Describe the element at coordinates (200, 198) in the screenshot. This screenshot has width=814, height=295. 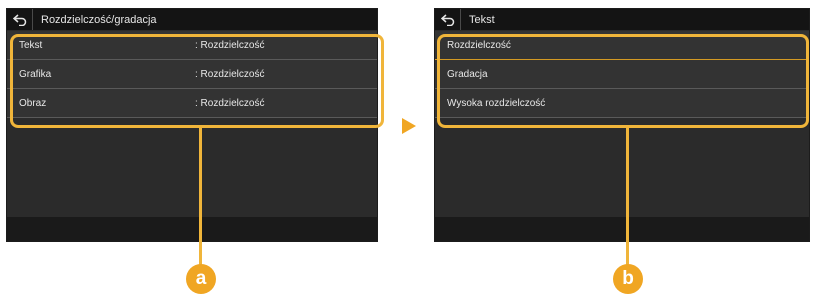
I see `leader-line-a` at that location.